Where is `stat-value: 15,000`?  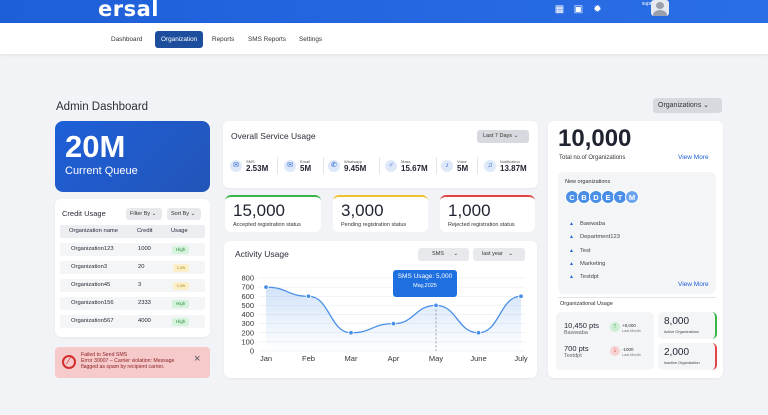 stat-value: 15,000 is located at coordinates (259, 210).